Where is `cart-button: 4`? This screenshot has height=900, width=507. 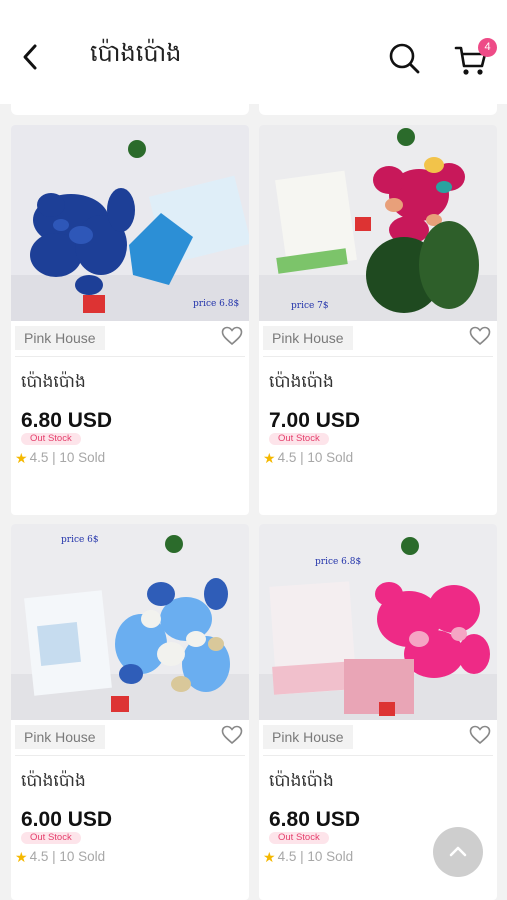 cart-button: 4 is located at coordinates (475, 60).